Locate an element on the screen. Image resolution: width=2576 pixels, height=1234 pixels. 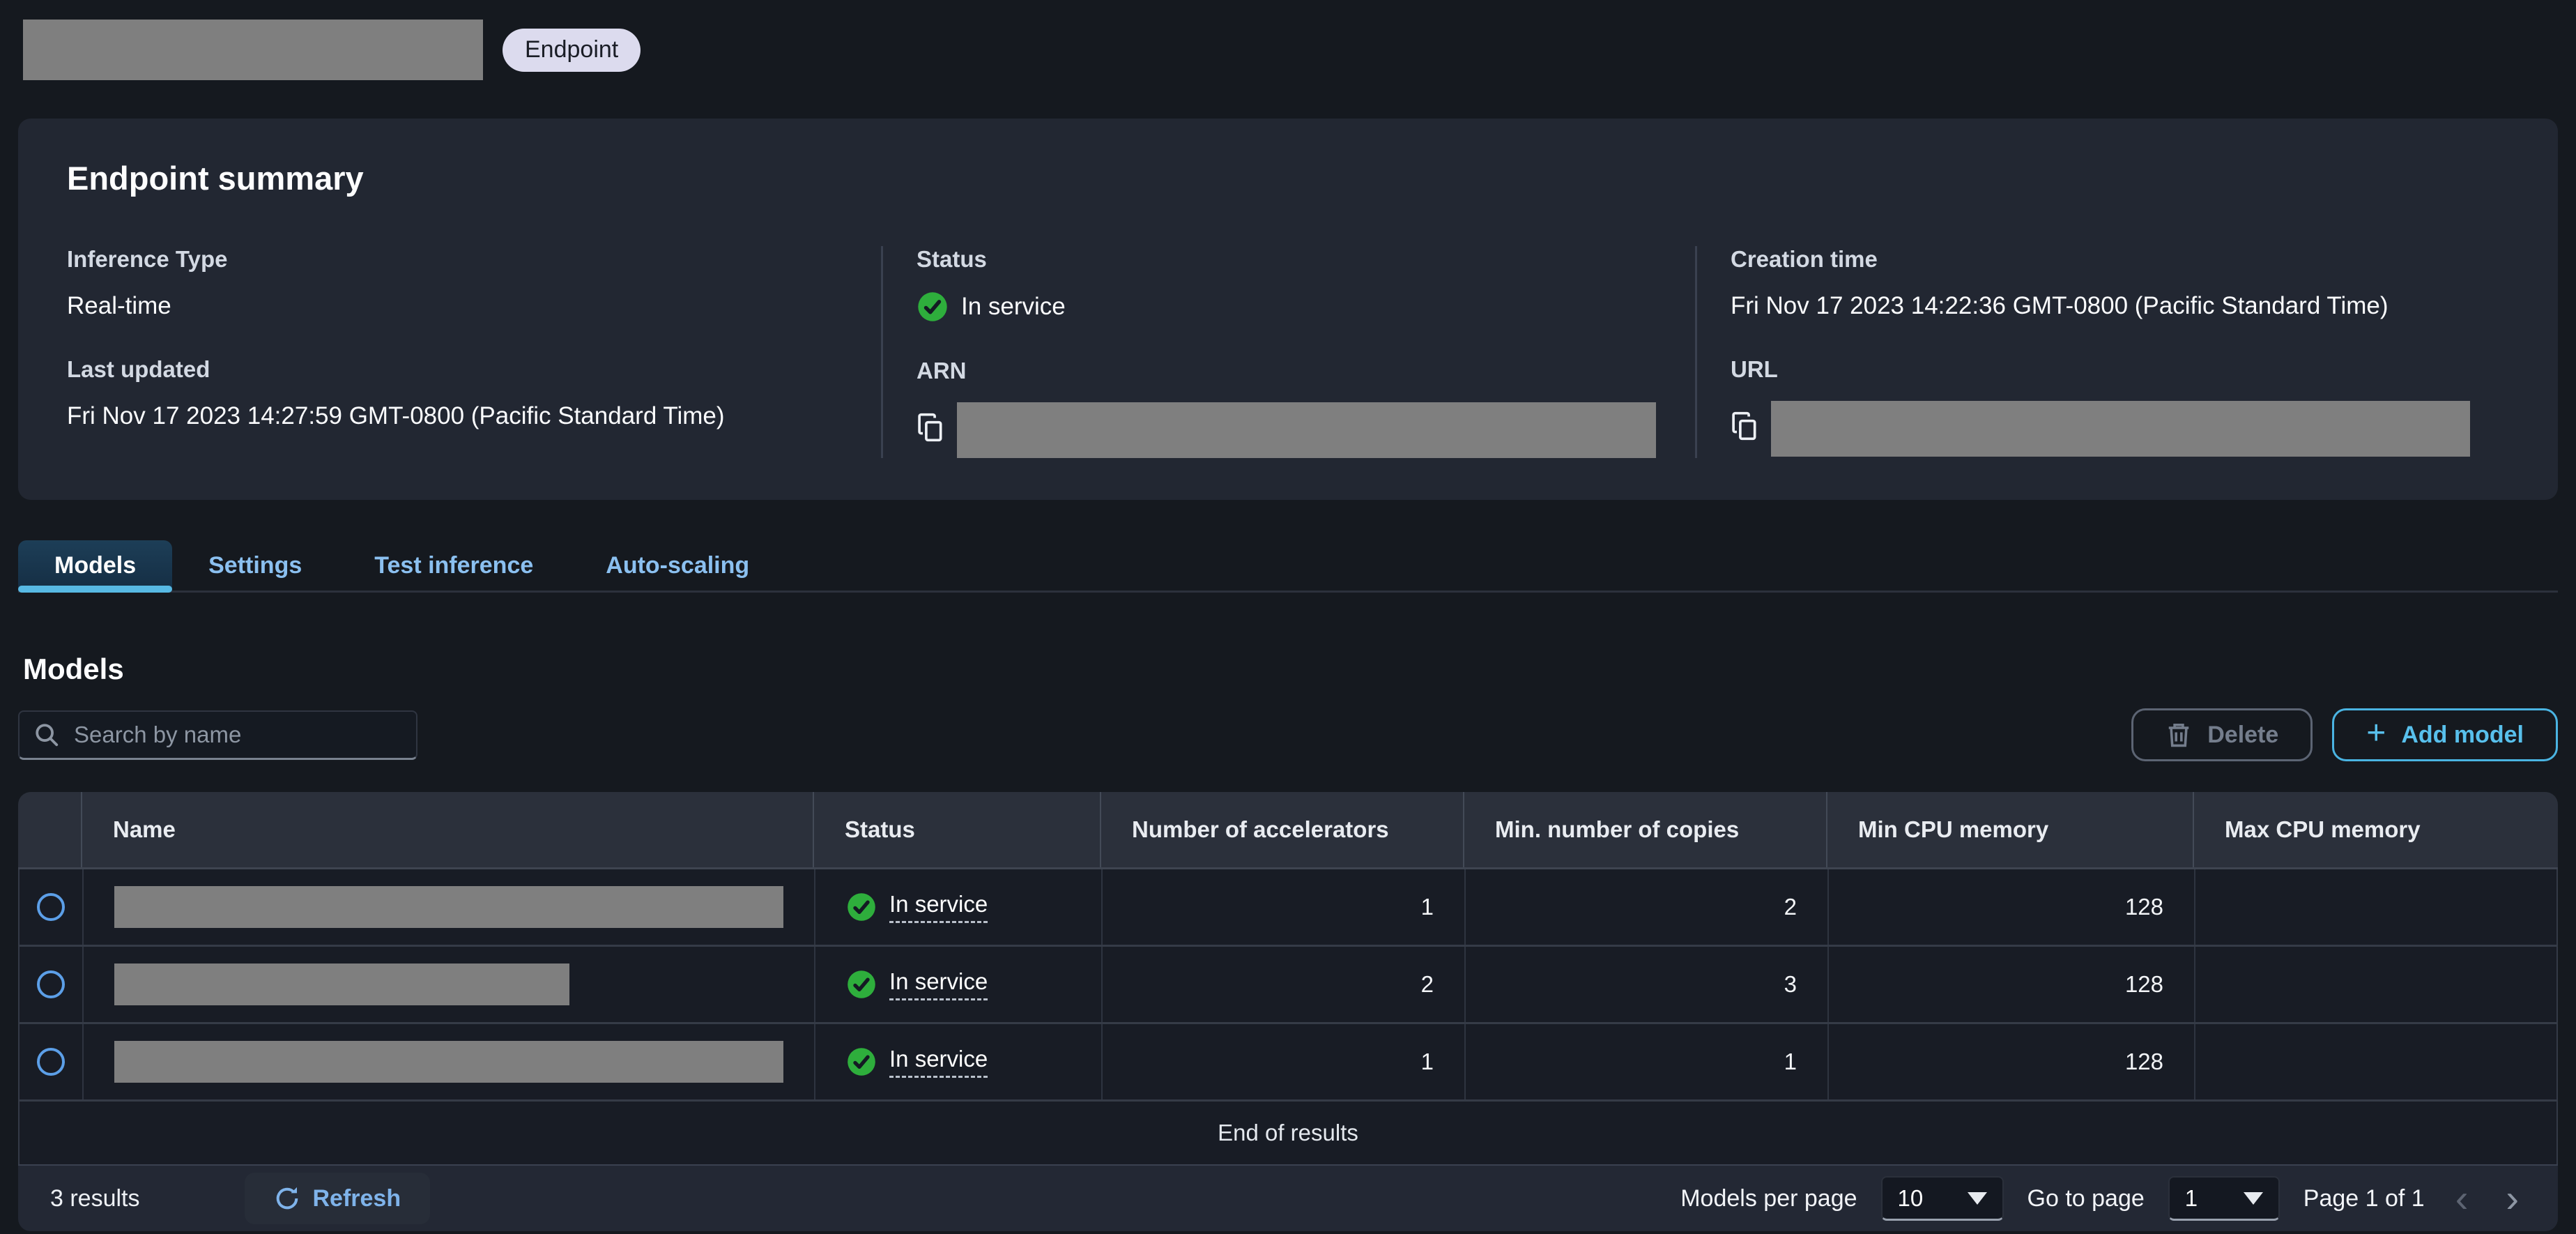
endpoint-name-redacted is located at coordinates (253, 50).